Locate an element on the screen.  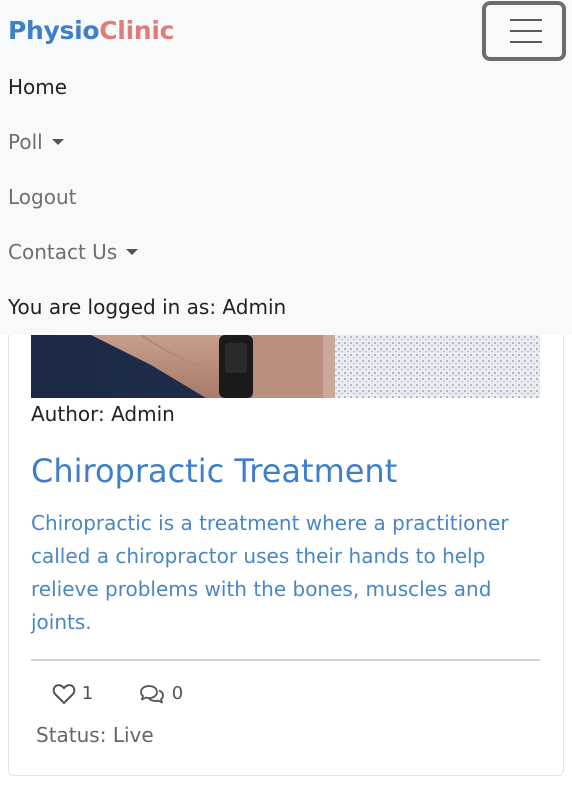
navbar-toggler-button is located at coordinates (524, 31).